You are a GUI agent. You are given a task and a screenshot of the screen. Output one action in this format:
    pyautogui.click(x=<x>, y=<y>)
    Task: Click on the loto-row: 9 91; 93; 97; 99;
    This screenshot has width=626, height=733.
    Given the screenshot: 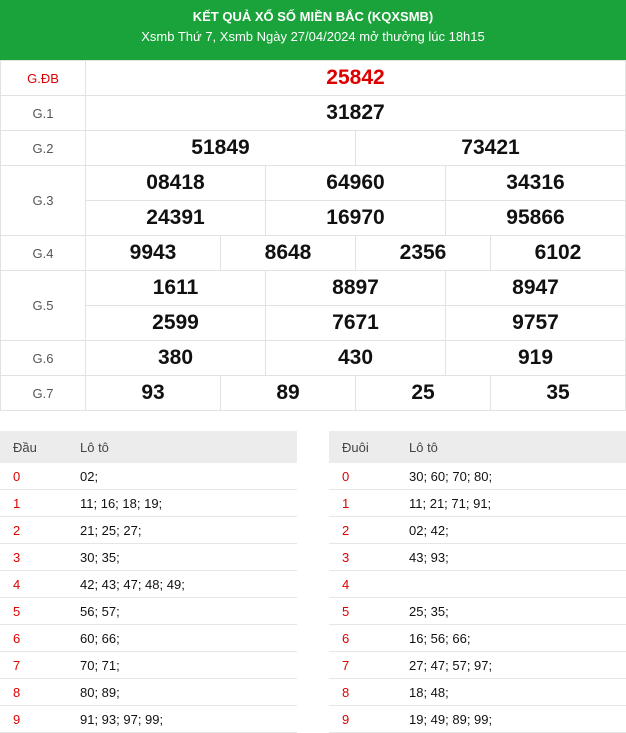 What is the action you would take?
    pyautogui.click(x=148, y=719)
    